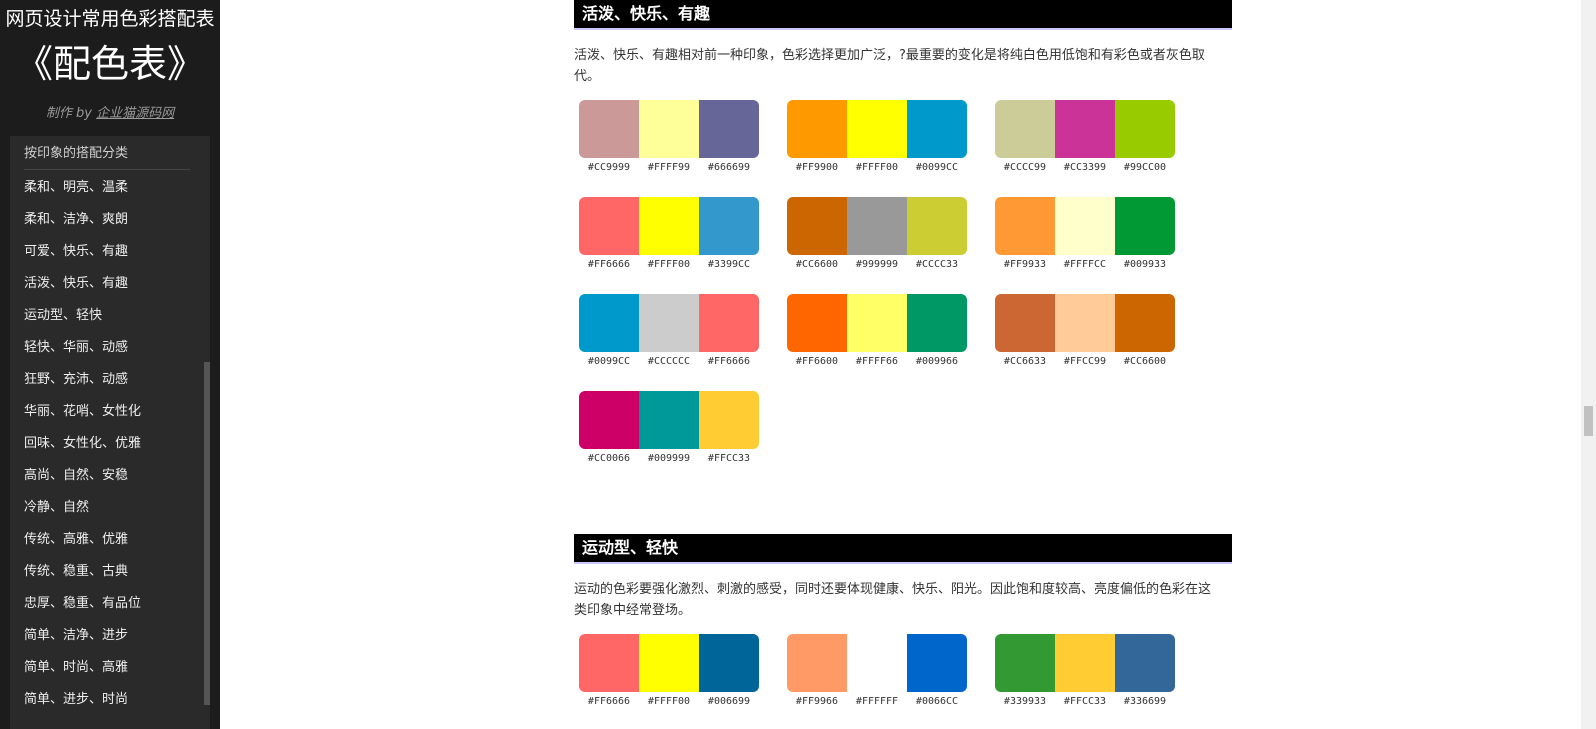 The width and height of the screenshot is (1596, 729). I want to click on sidebar-item: 狂野、充沛、动感, so click(82, 380).